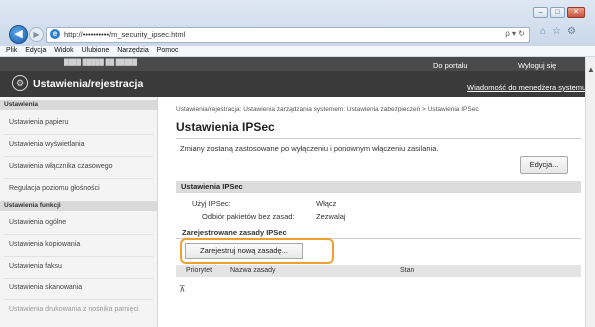 The width and height of the screenshot is (595, 327). Describe the element at coordinates (199, 270) in the screenshot. I see `column-header-priority: Priorytet` at that location.